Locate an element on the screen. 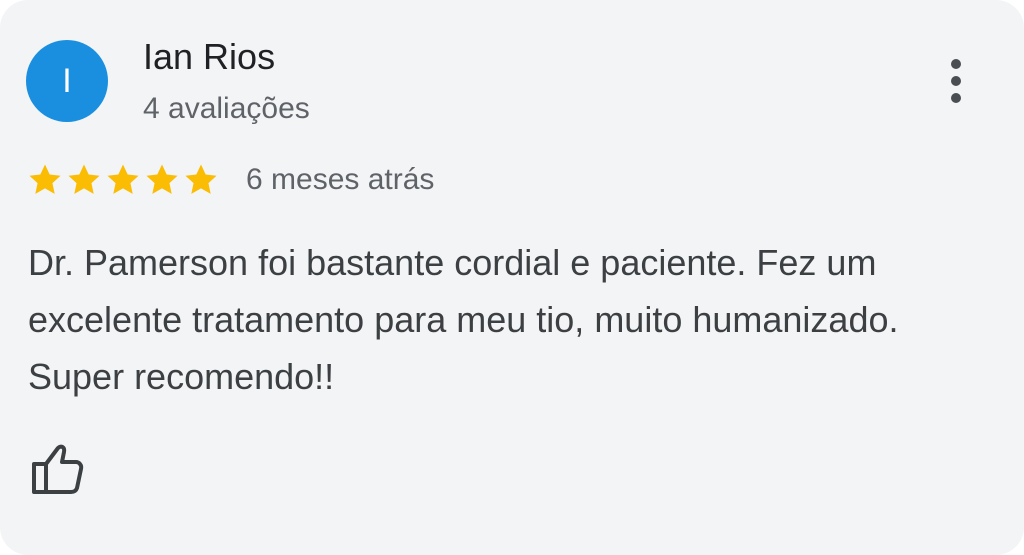 This screenshot has width=1024, height=555. reviewer-review-count: 4 avaliações is located at coordinates (226, 108).